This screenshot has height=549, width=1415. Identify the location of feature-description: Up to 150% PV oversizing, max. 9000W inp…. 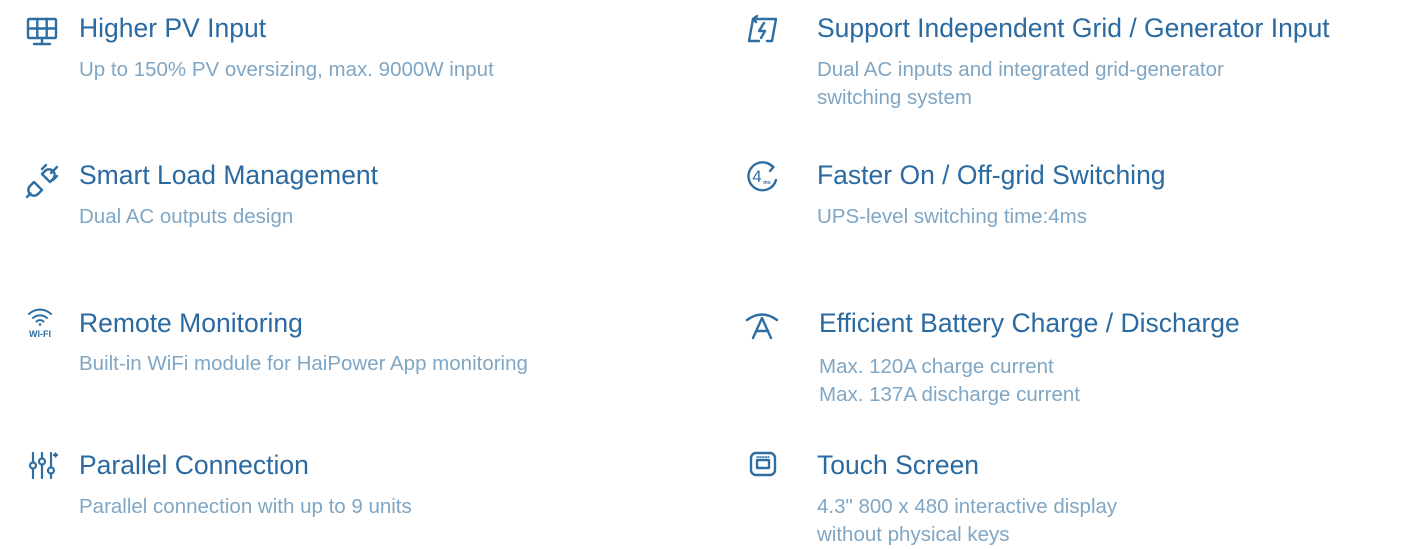
(286, 69).